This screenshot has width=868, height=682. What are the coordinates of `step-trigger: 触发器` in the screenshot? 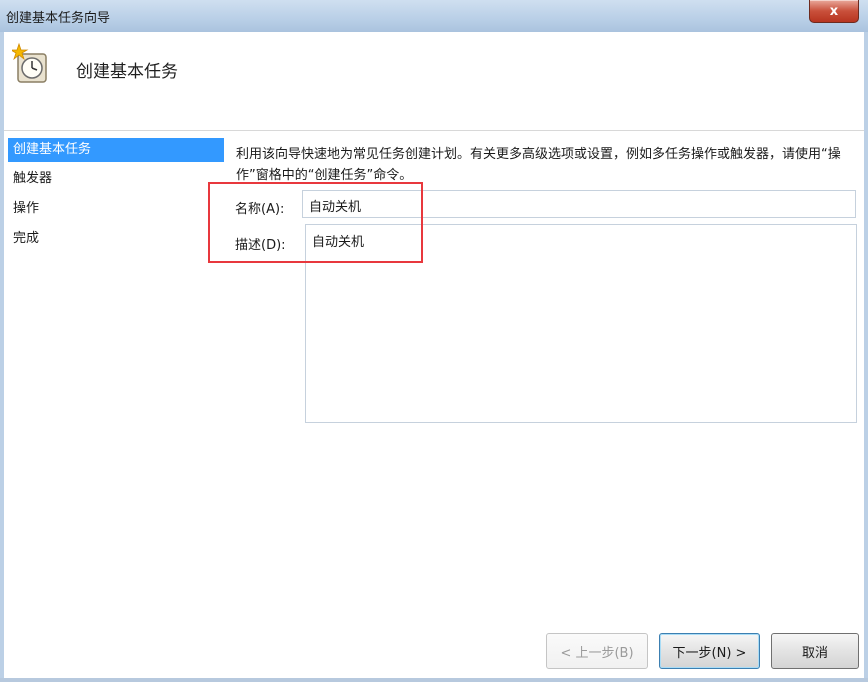 It's located at (116, 179).